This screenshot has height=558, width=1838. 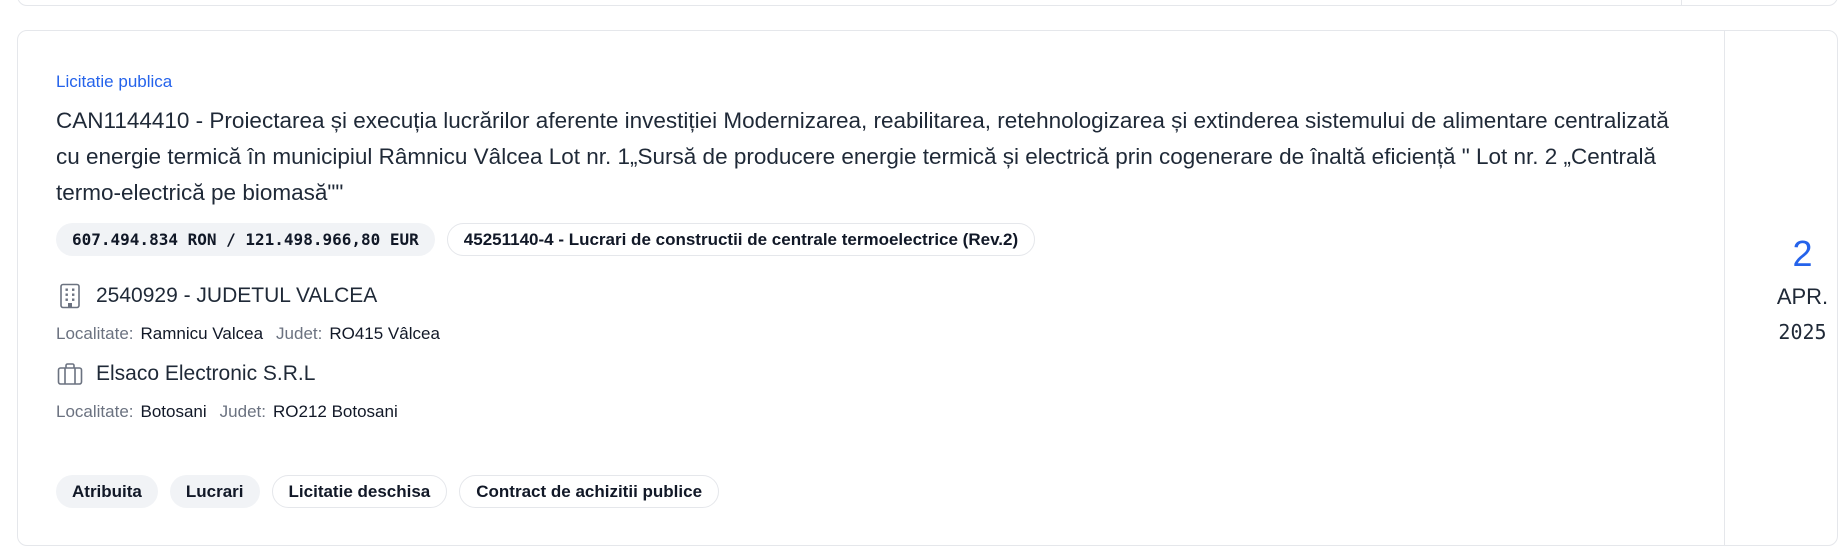 I want to click on procedure-type-label: Licitatie publica, so click(x=114, y=81).